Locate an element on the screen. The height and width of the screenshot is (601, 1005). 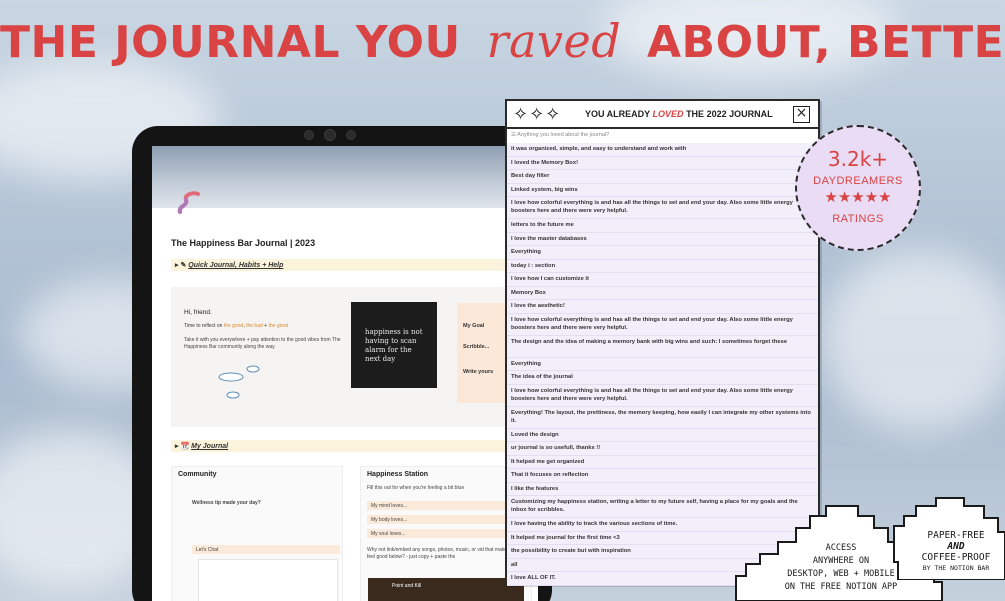
cover-image is located at coordinates (345, 177).